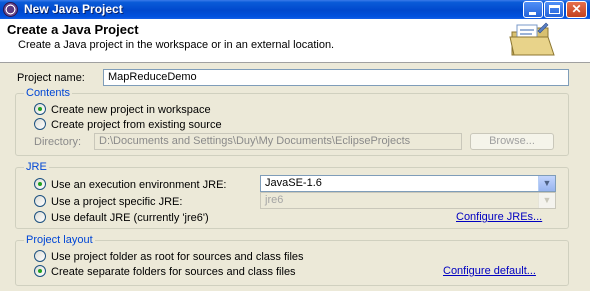  Describe the element at coordinates (36, 167) in the screenshot. I see `jre-group-title: JRE` at that location.